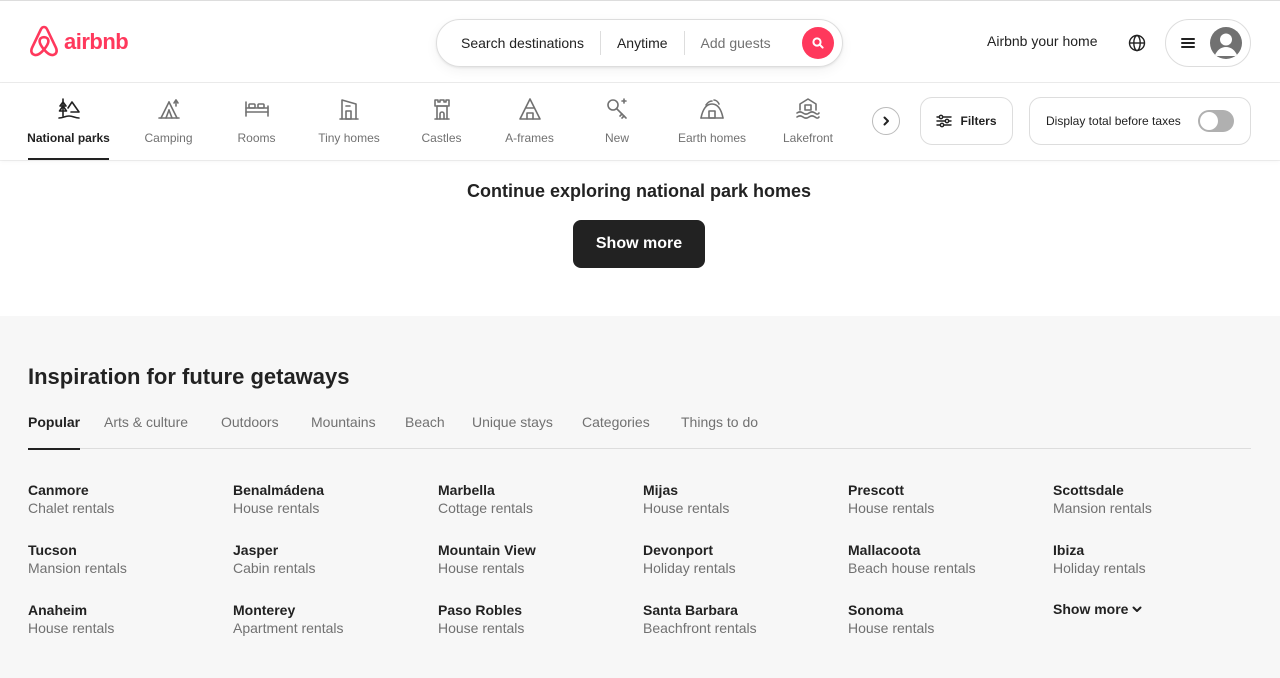  I want to click on category-lakefront: Lakefront, so click(808, 128).